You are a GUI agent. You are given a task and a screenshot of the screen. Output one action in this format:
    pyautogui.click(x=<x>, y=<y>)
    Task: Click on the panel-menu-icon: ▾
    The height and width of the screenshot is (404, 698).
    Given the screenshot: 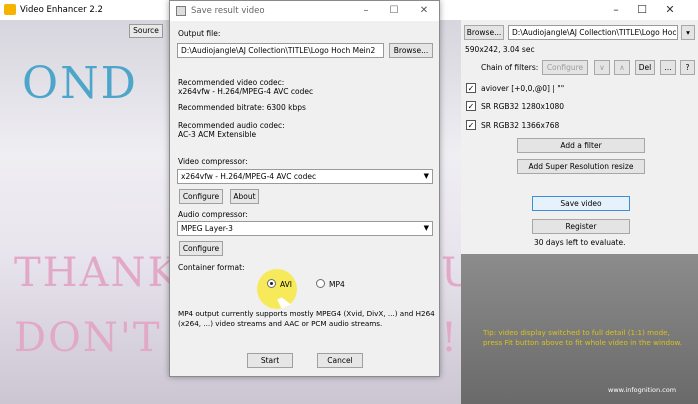 What is the action you would take?
    pyautogui.click(x=688, y=32)
    